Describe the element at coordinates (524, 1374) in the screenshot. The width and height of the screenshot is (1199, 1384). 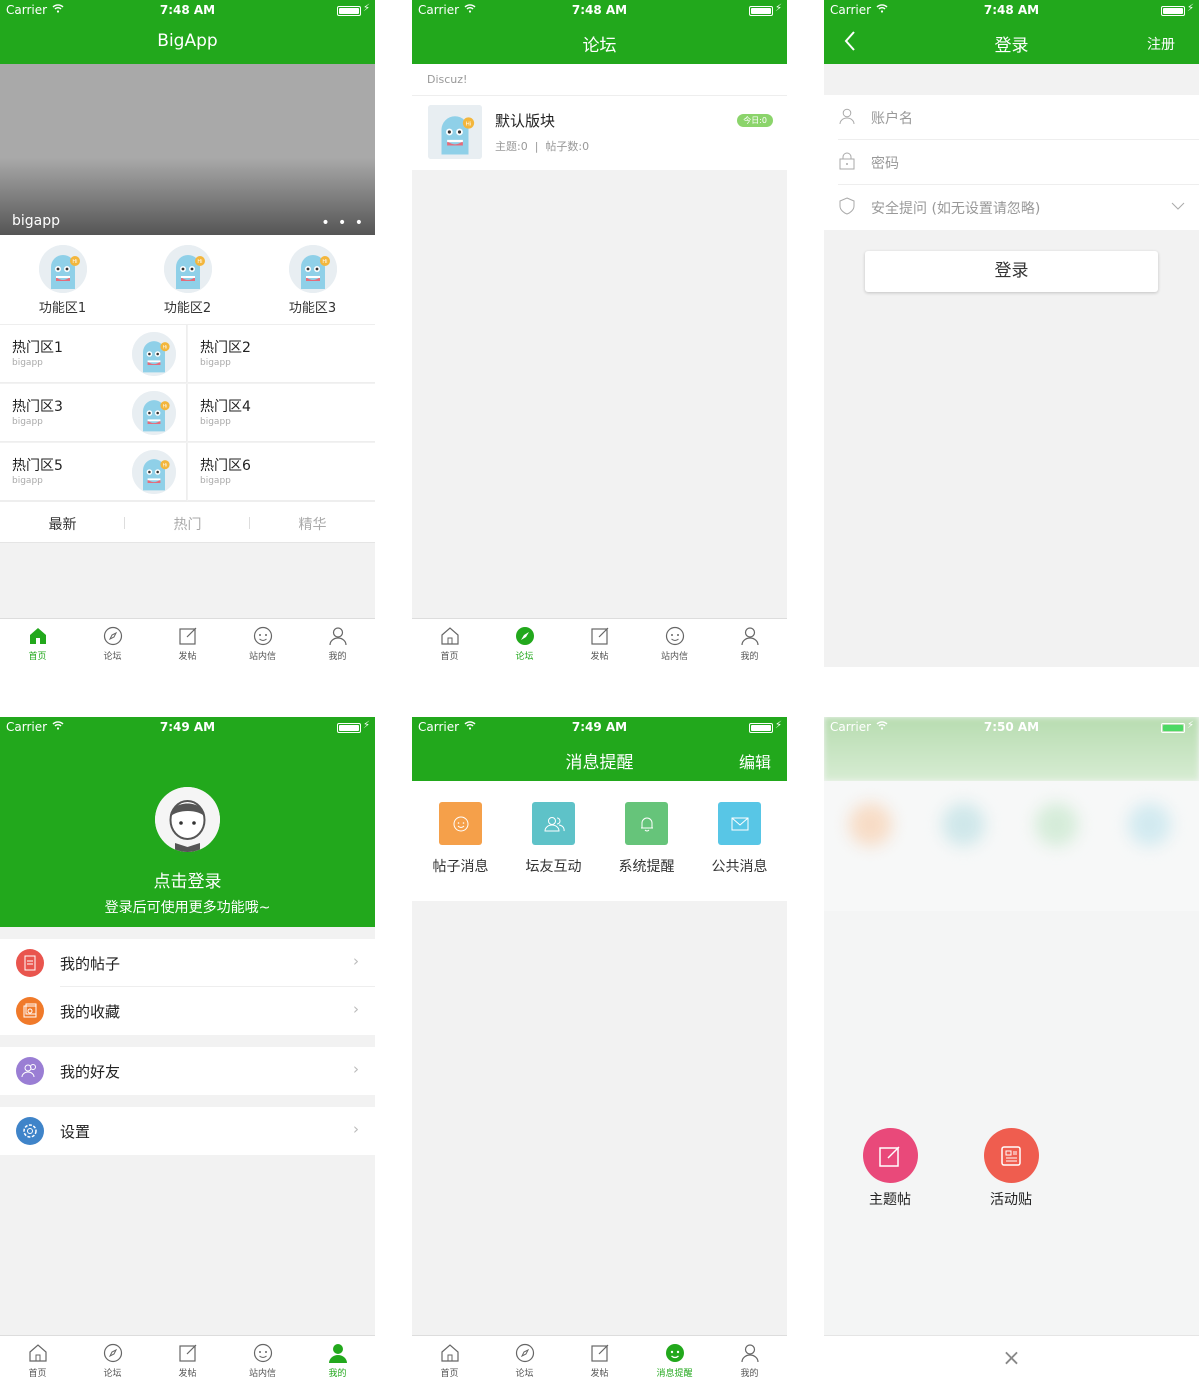
I see `tab-label: 论坛` at that location.